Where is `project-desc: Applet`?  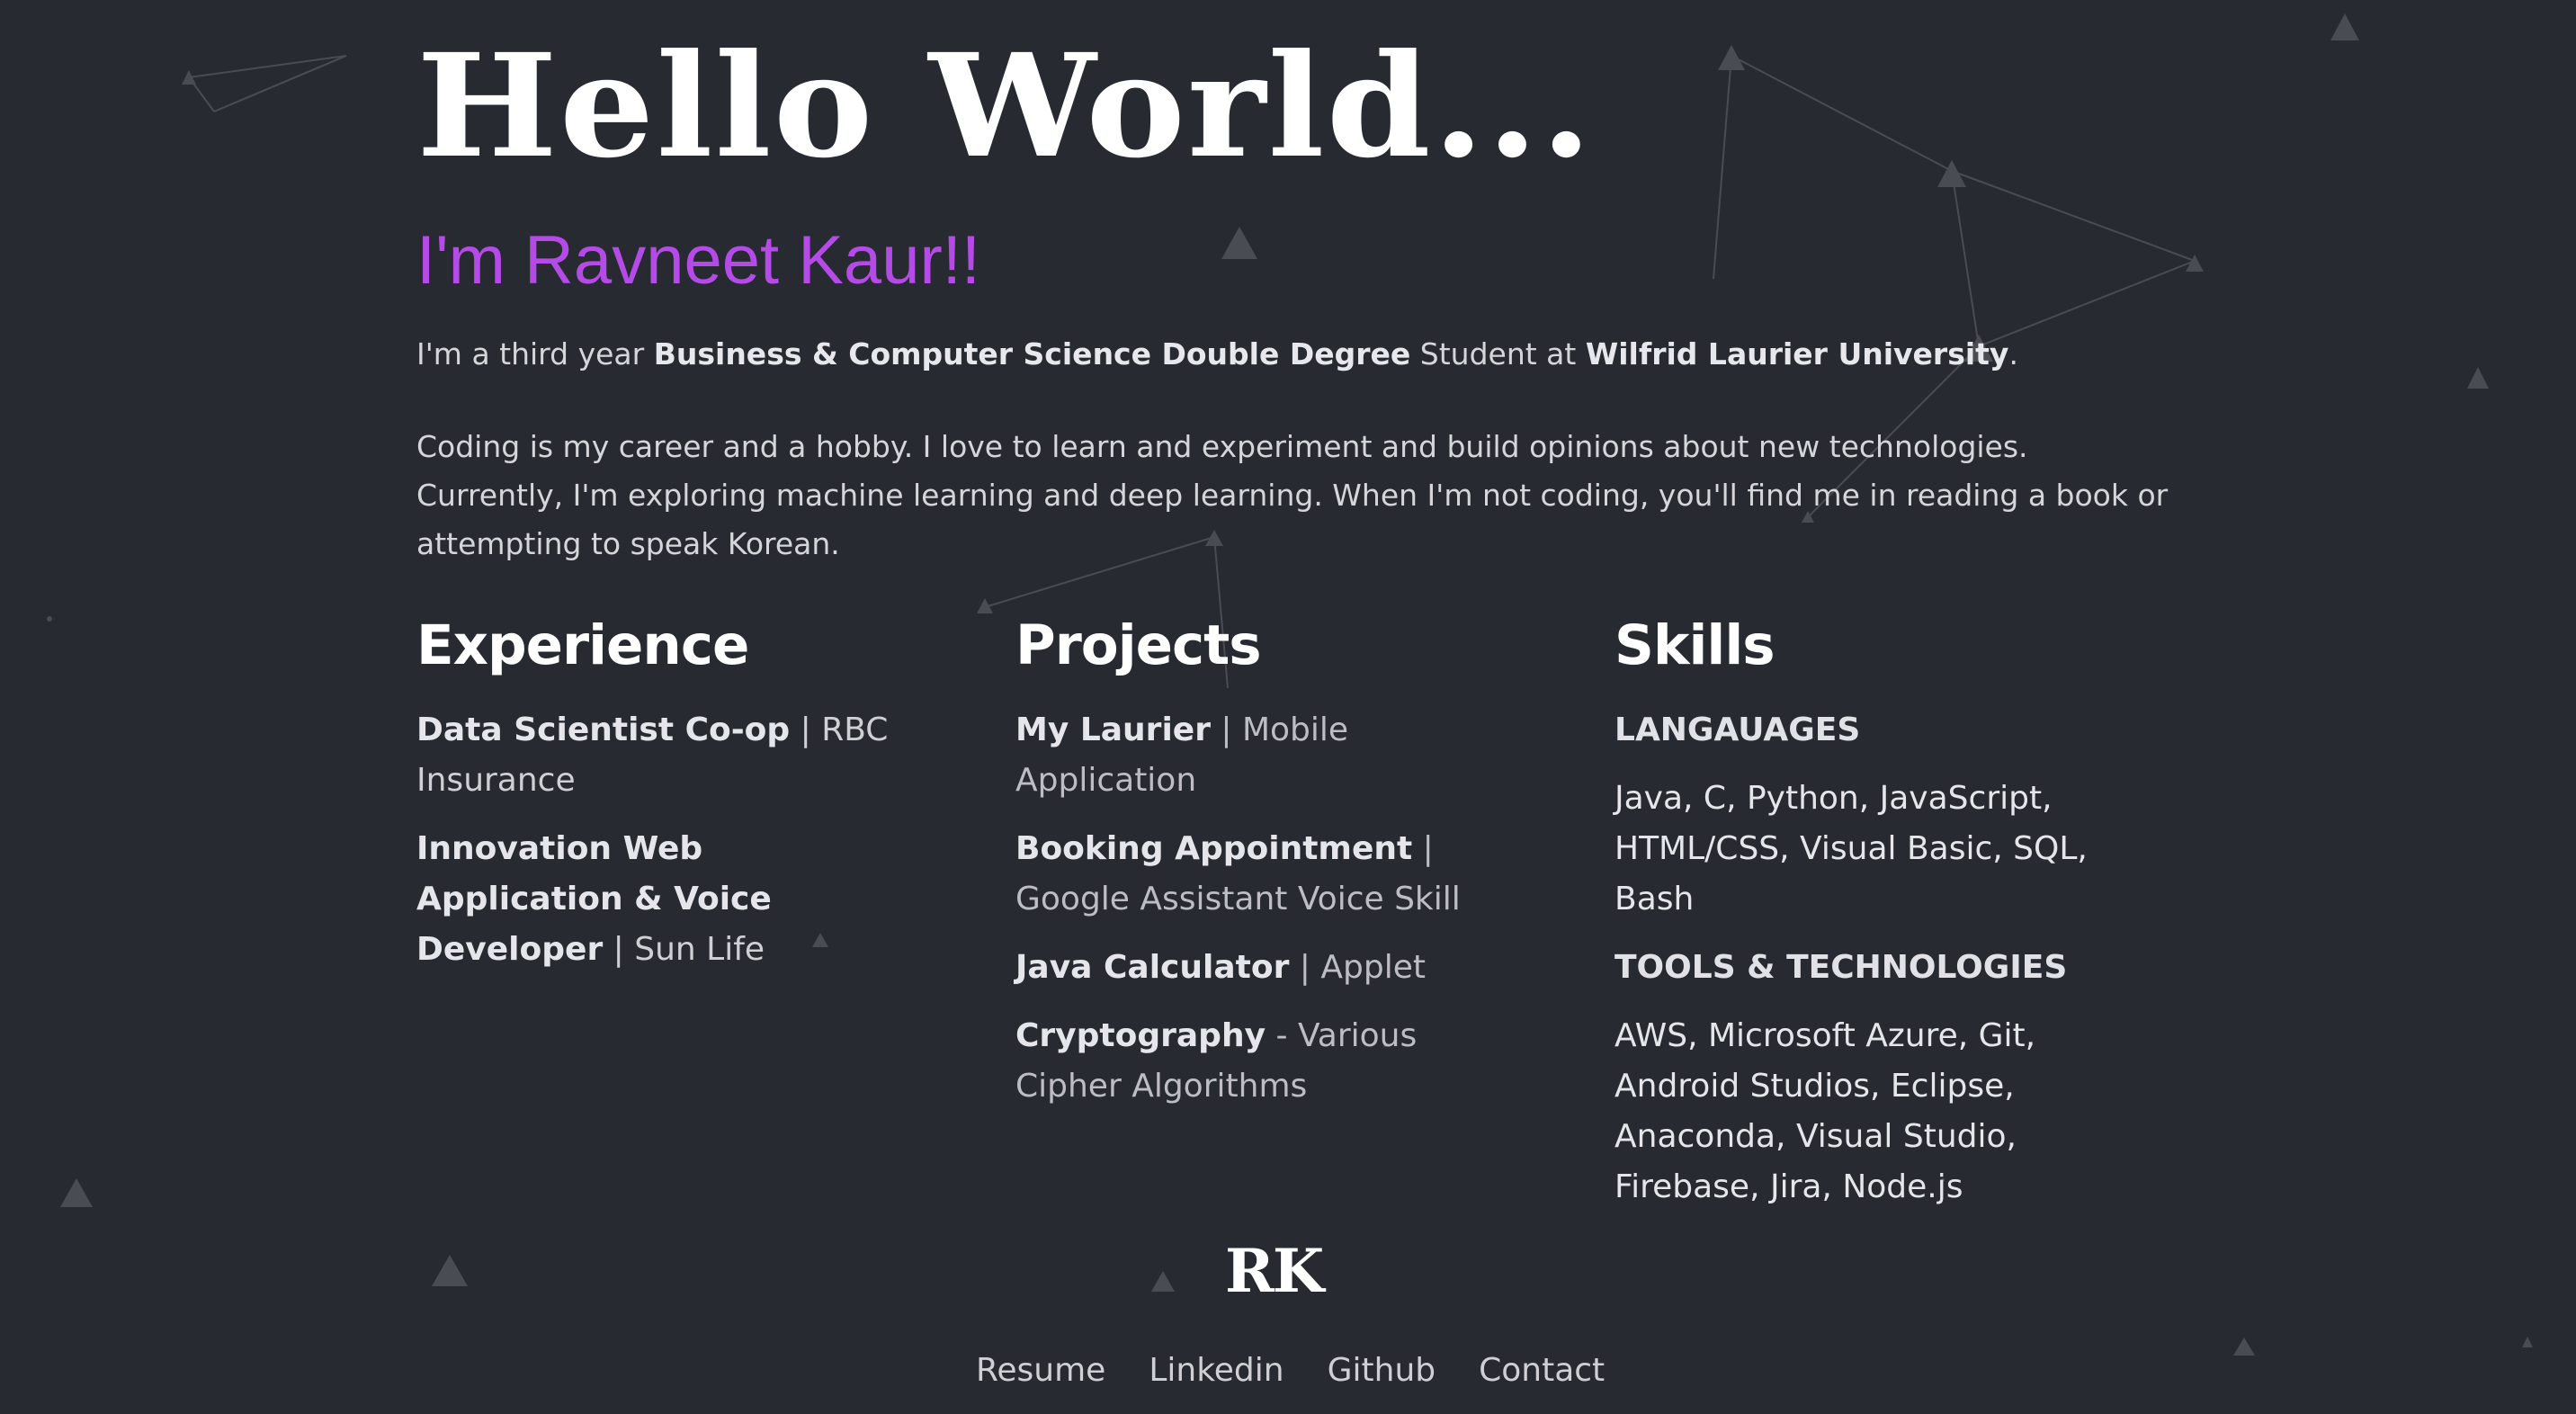
project-desc: Applet is located at coordinates (1373, 967).